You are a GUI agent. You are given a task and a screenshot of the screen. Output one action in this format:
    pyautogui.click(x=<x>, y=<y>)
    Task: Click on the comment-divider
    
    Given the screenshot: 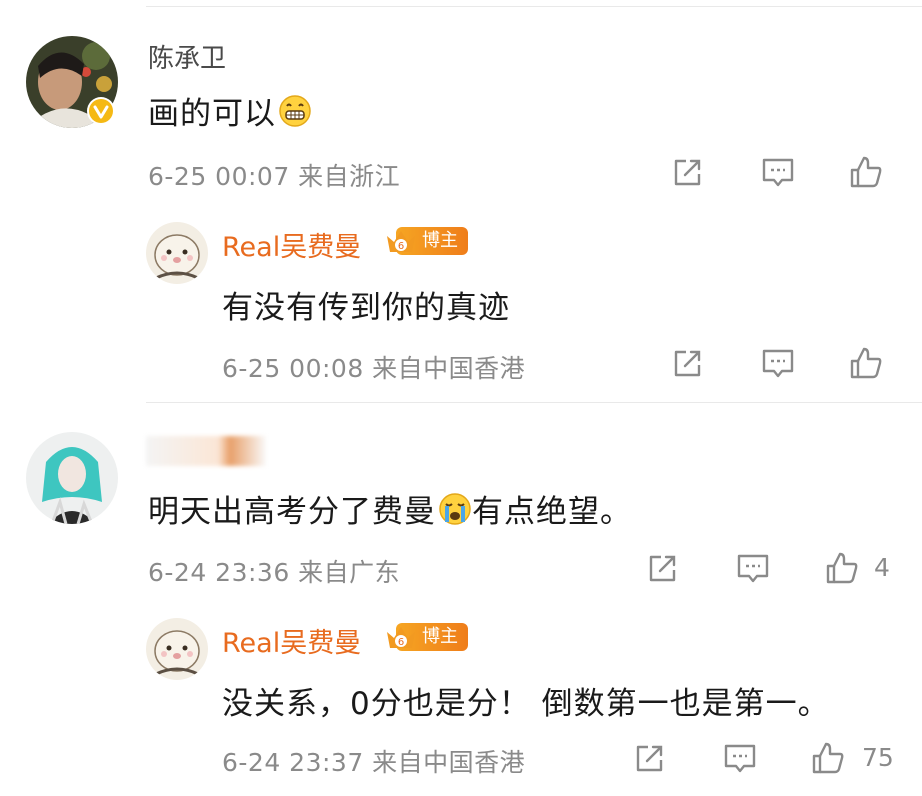 What is the action you would take?
    pyautogui.click(x=534, y=402)
    